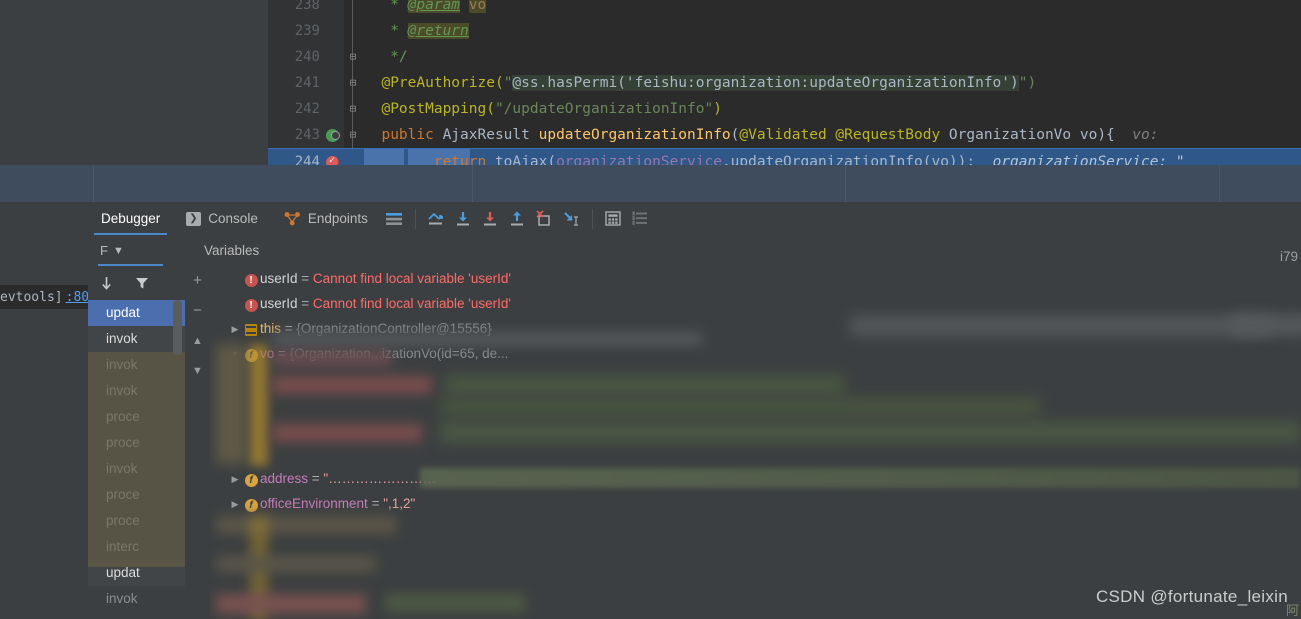 The image size is (1301, 619). Describe the element at coordinates (284, 478) in the screenshot. I see `variable-name: address` at that location.